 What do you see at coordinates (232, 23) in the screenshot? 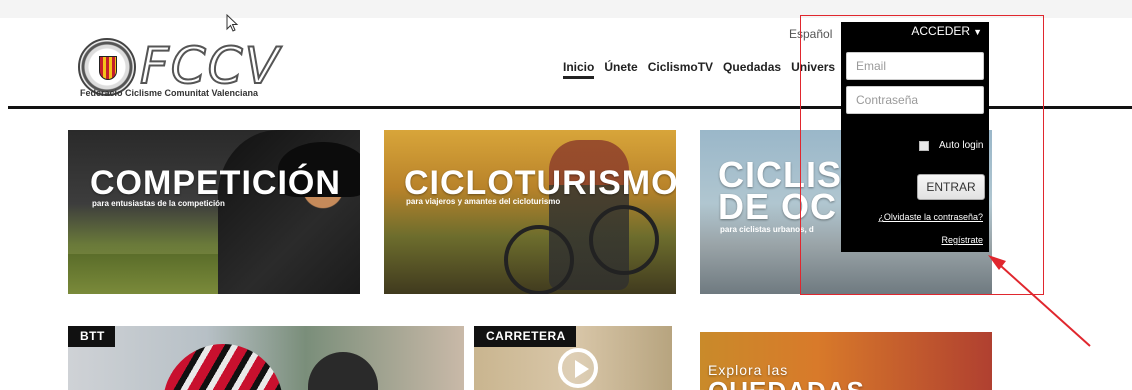
I see `mouse-cursor-icon` at bounding box center [232, 23].